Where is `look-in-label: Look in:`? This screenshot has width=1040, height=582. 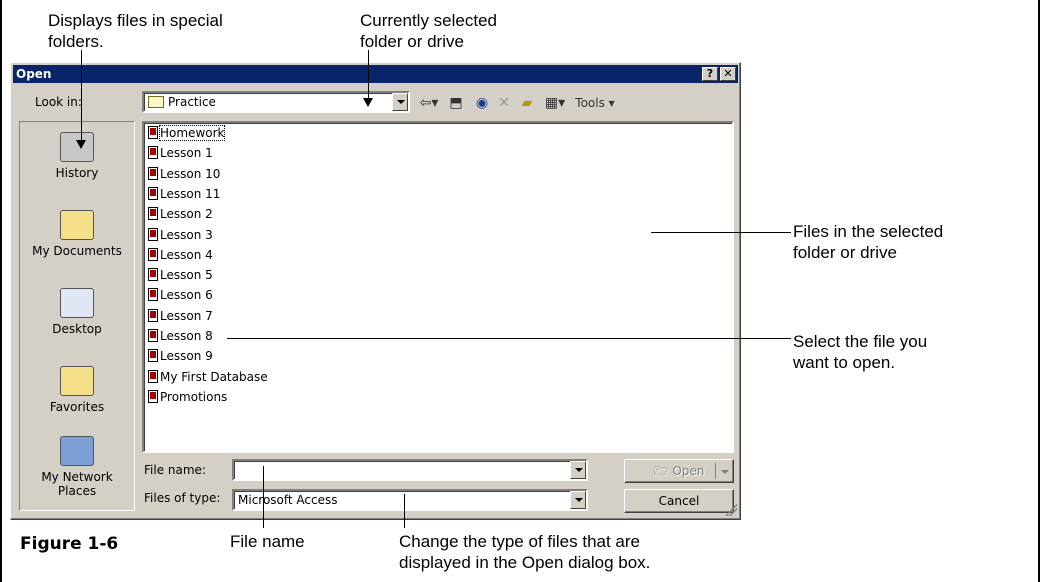 look-in-label: Look in: is located at coordinates (58, 102).